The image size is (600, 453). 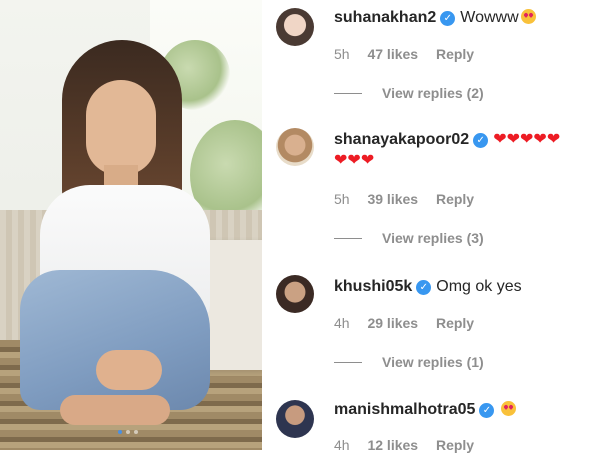 I want to click on comment-text: Wowww, so click(x=489, y=17).